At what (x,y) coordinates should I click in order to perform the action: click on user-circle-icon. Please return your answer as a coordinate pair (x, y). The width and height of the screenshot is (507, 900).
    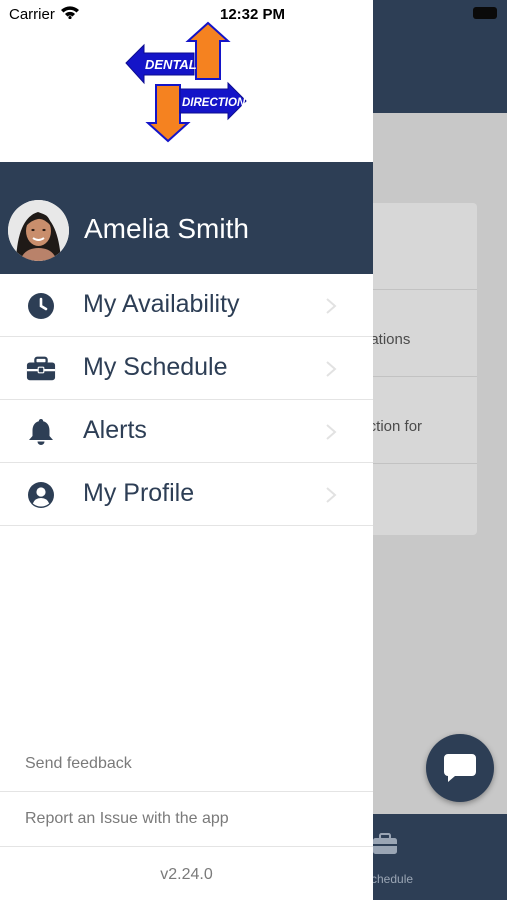
    Looking at the image, I should click on (41, 495).